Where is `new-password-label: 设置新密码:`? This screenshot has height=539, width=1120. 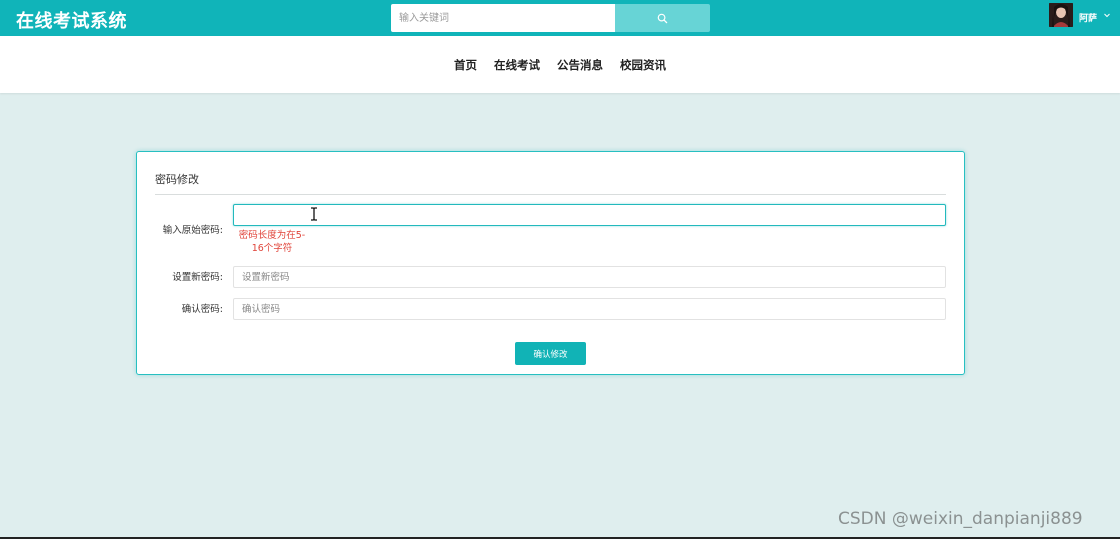 new-password-label: 设置新密码: is located at coordinates (197, 277).